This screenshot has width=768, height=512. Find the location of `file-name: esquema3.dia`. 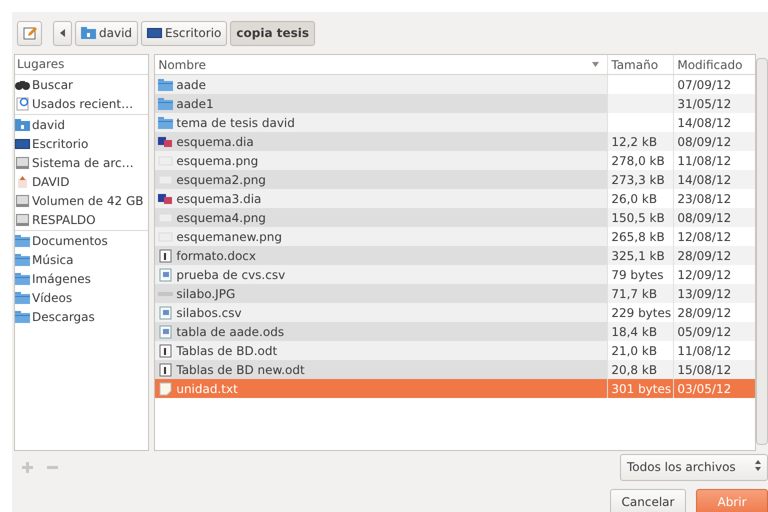

file-name: esquema3.dia is located at coordinates (219, 199).